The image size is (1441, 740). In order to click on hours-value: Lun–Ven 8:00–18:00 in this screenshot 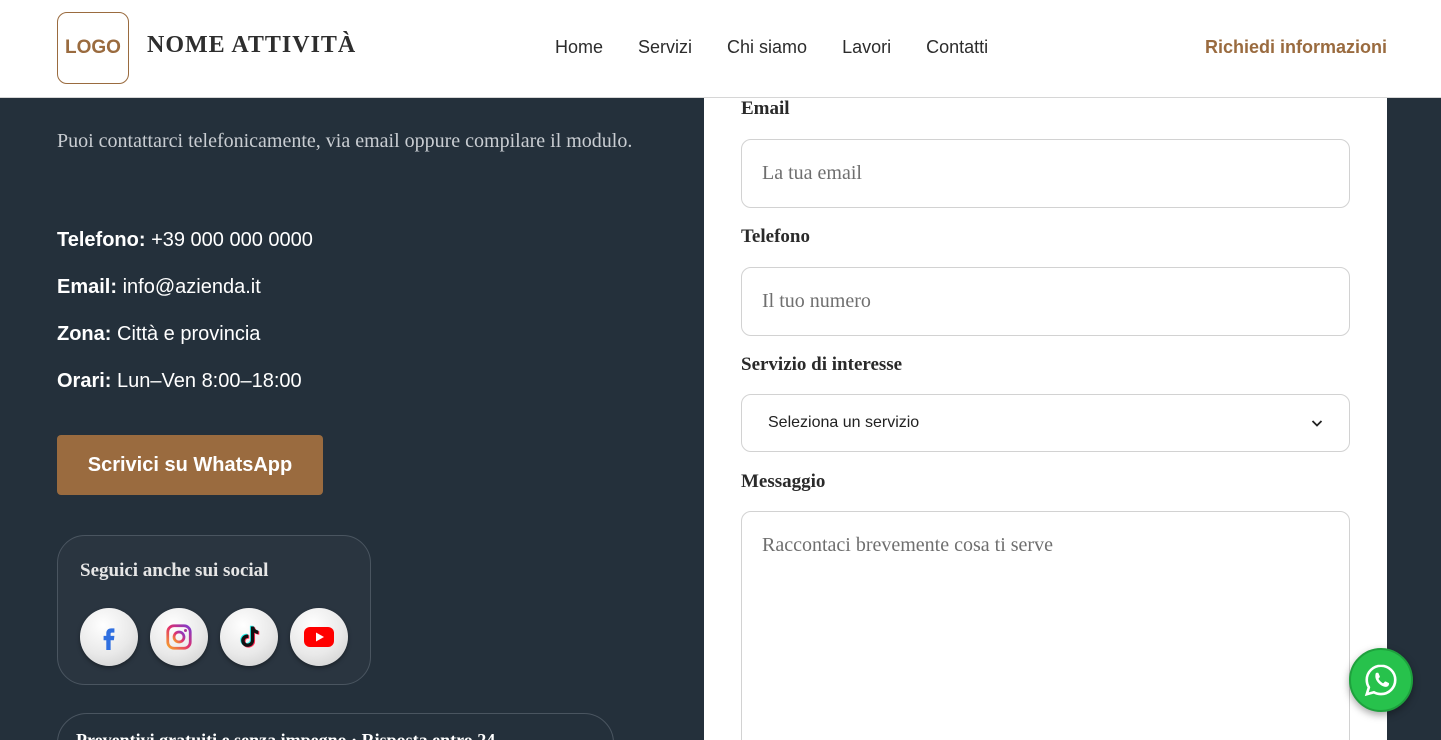, I will do `click(209, 381)`.